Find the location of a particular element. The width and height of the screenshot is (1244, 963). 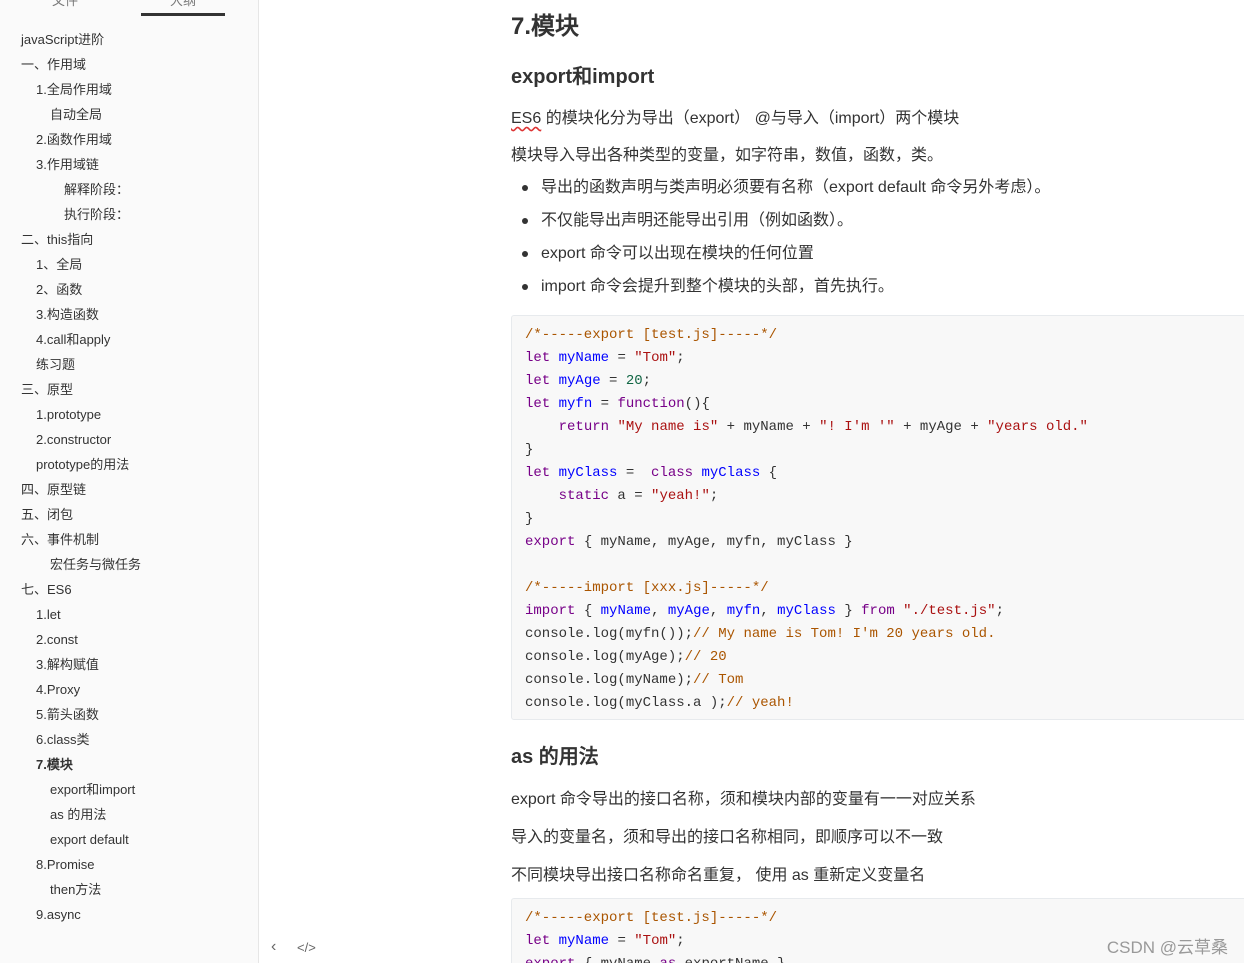

code-token: { myName, myAge, myfn, myClass } is located at coordinates (714, 542).